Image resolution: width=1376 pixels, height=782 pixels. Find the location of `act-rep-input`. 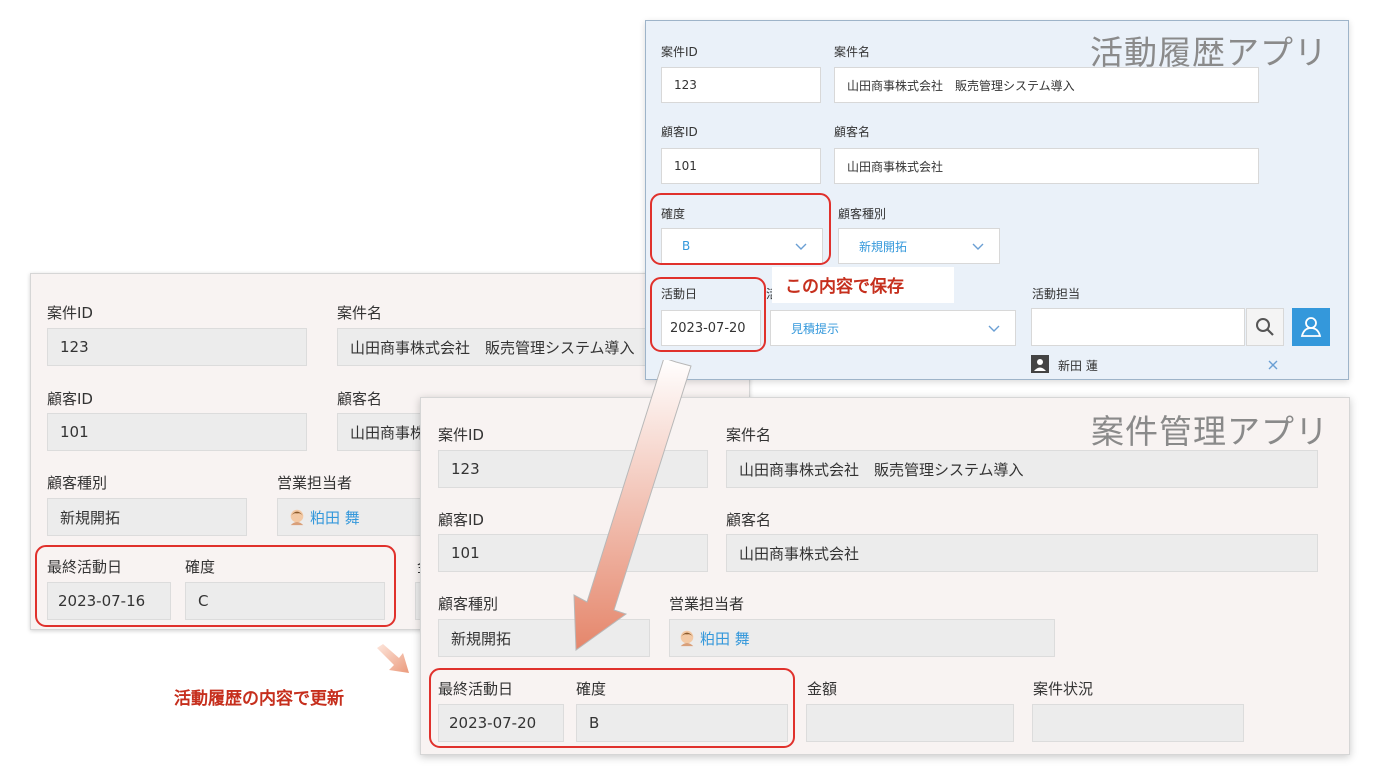

act-rep-input is located at coordinates (1138, 327).